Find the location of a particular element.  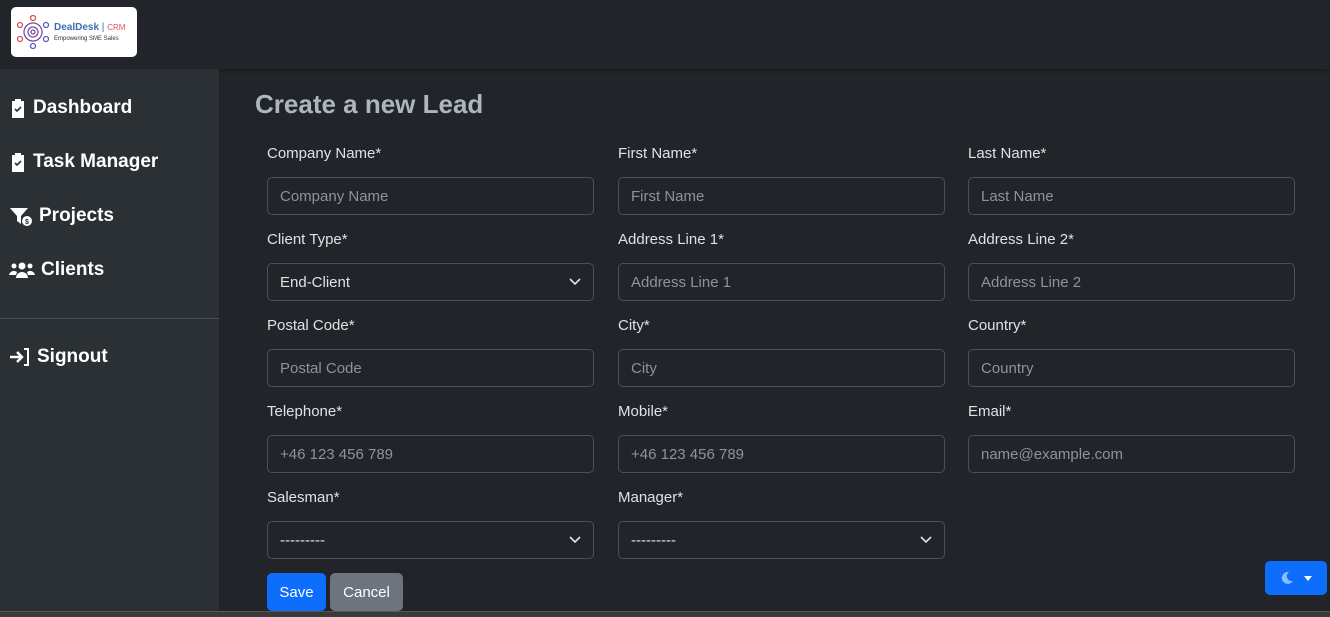

moon-icon is located at coordinates (1287, 577).